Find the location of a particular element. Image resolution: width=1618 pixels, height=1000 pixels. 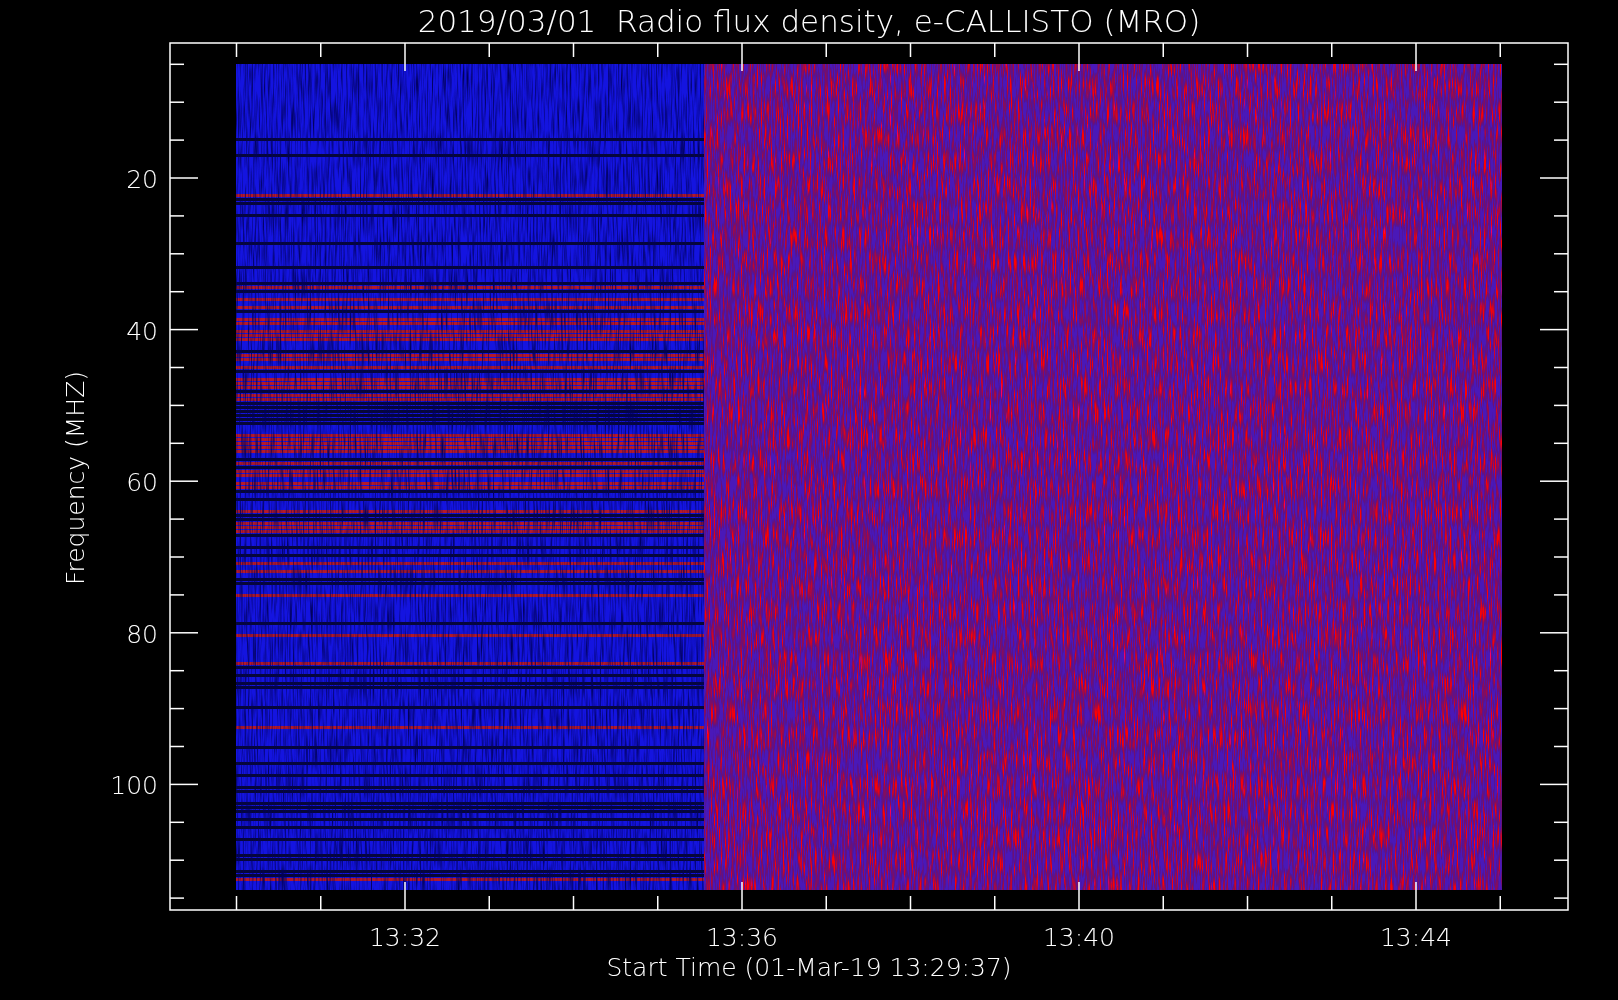

axis-tick-label: 60 is located at coordinates (142, 483).